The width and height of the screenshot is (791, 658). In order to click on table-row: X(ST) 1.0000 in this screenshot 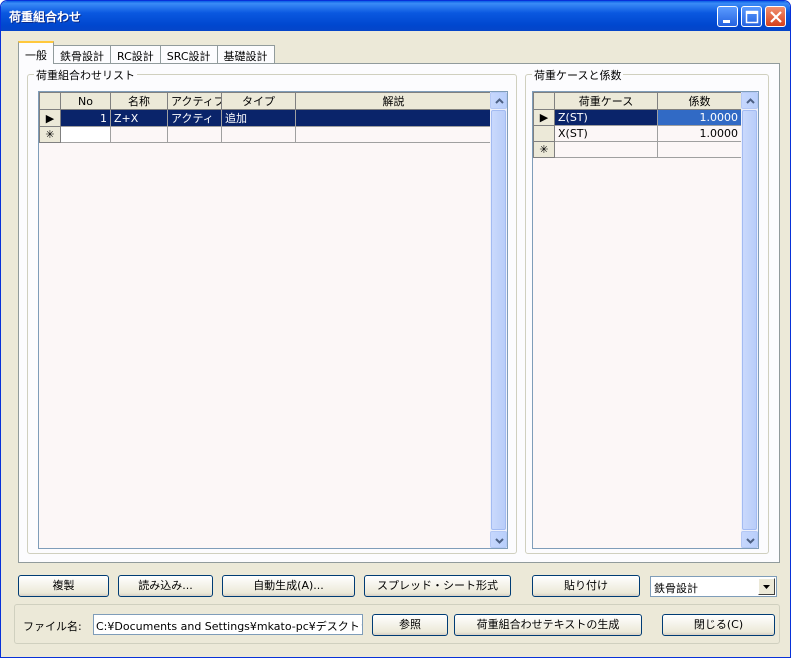, I will do `click(637, 133)`.